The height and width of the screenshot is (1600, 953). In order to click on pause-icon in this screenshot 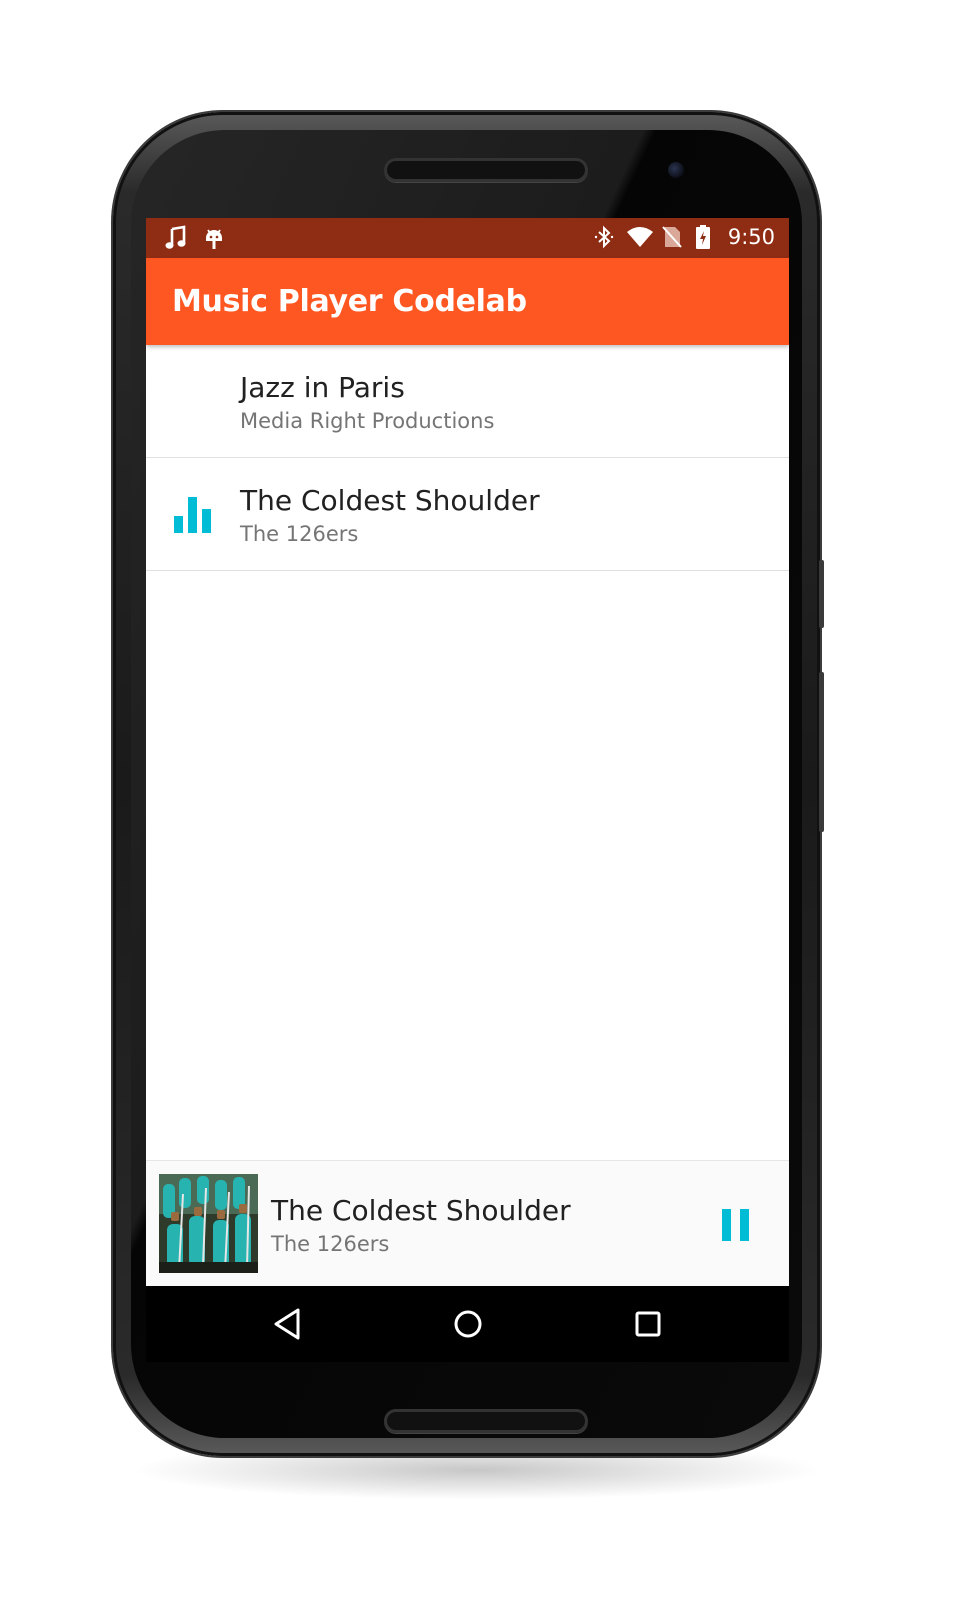, I will do `click(736, 1231)`.